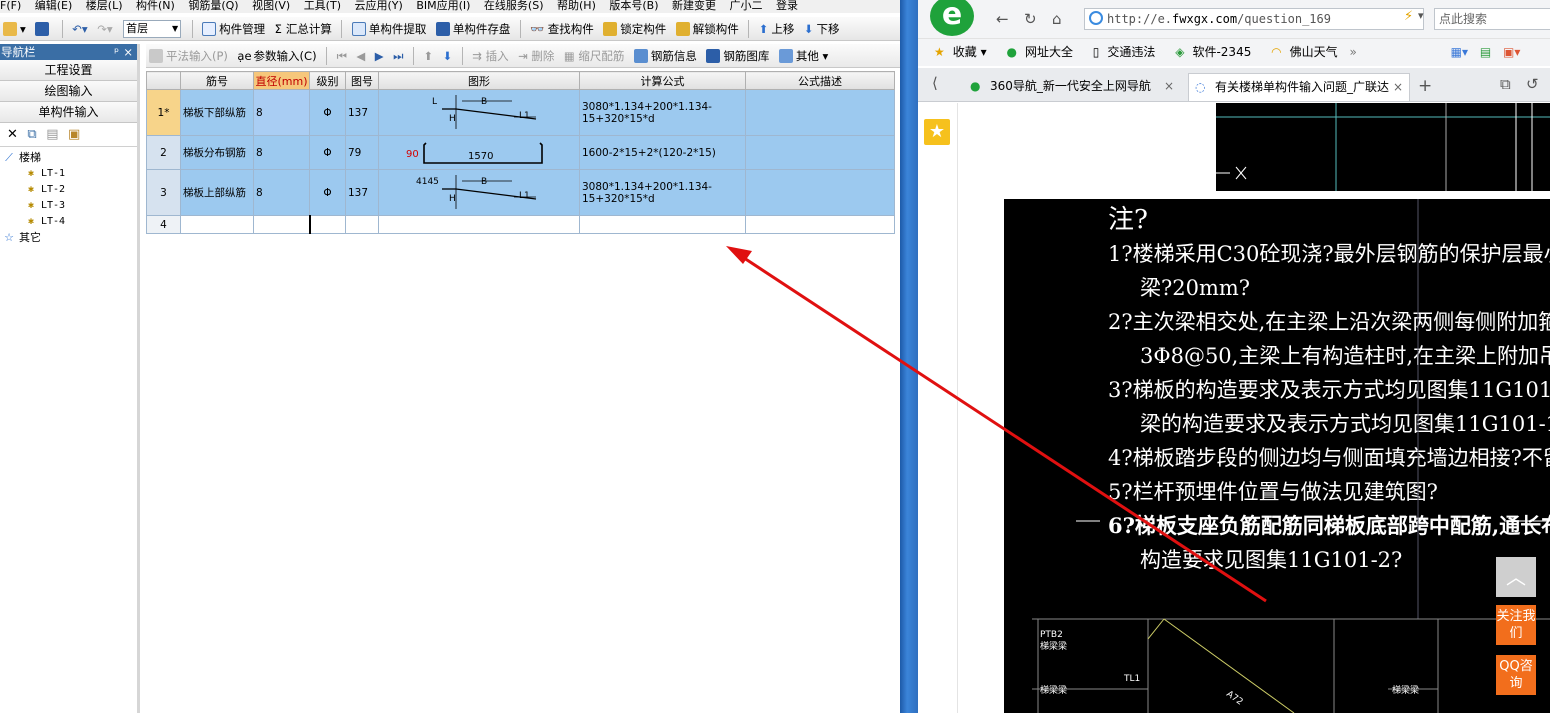 The image size is (1550, 713). I want to click on back-icon: ←, so click(1002, 19).